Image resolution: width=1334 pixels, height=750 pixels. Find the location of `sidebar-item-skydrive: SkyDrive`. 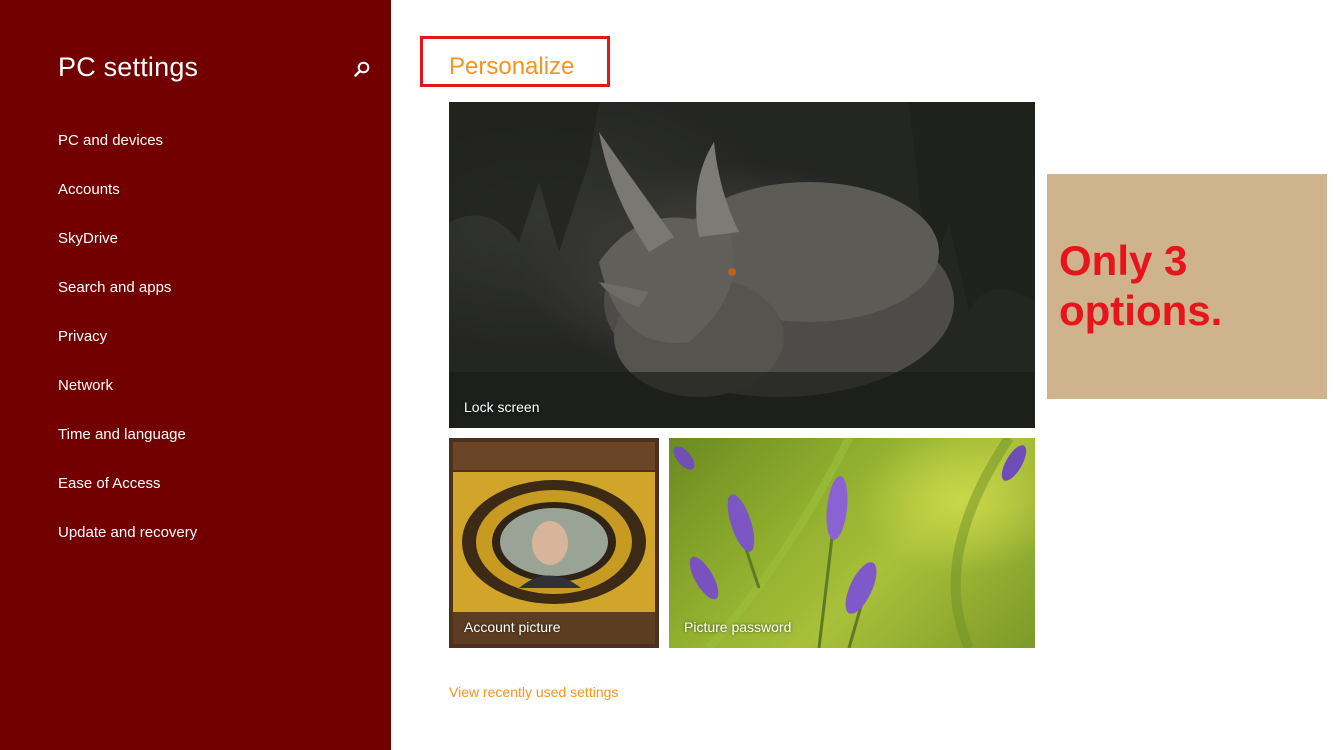

sidebar-item-skydrive: SkyDrive is located at coordinates (127, 248).